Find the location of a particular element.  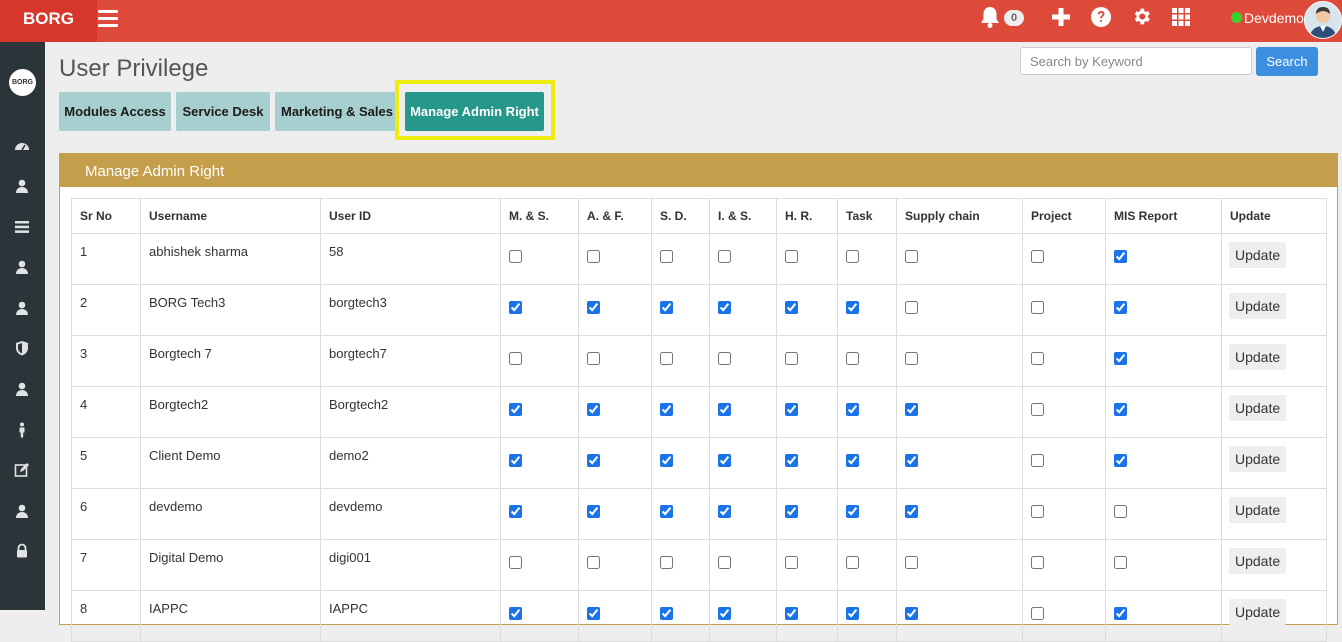

gear-icon is located at coordinates (1141, 19).